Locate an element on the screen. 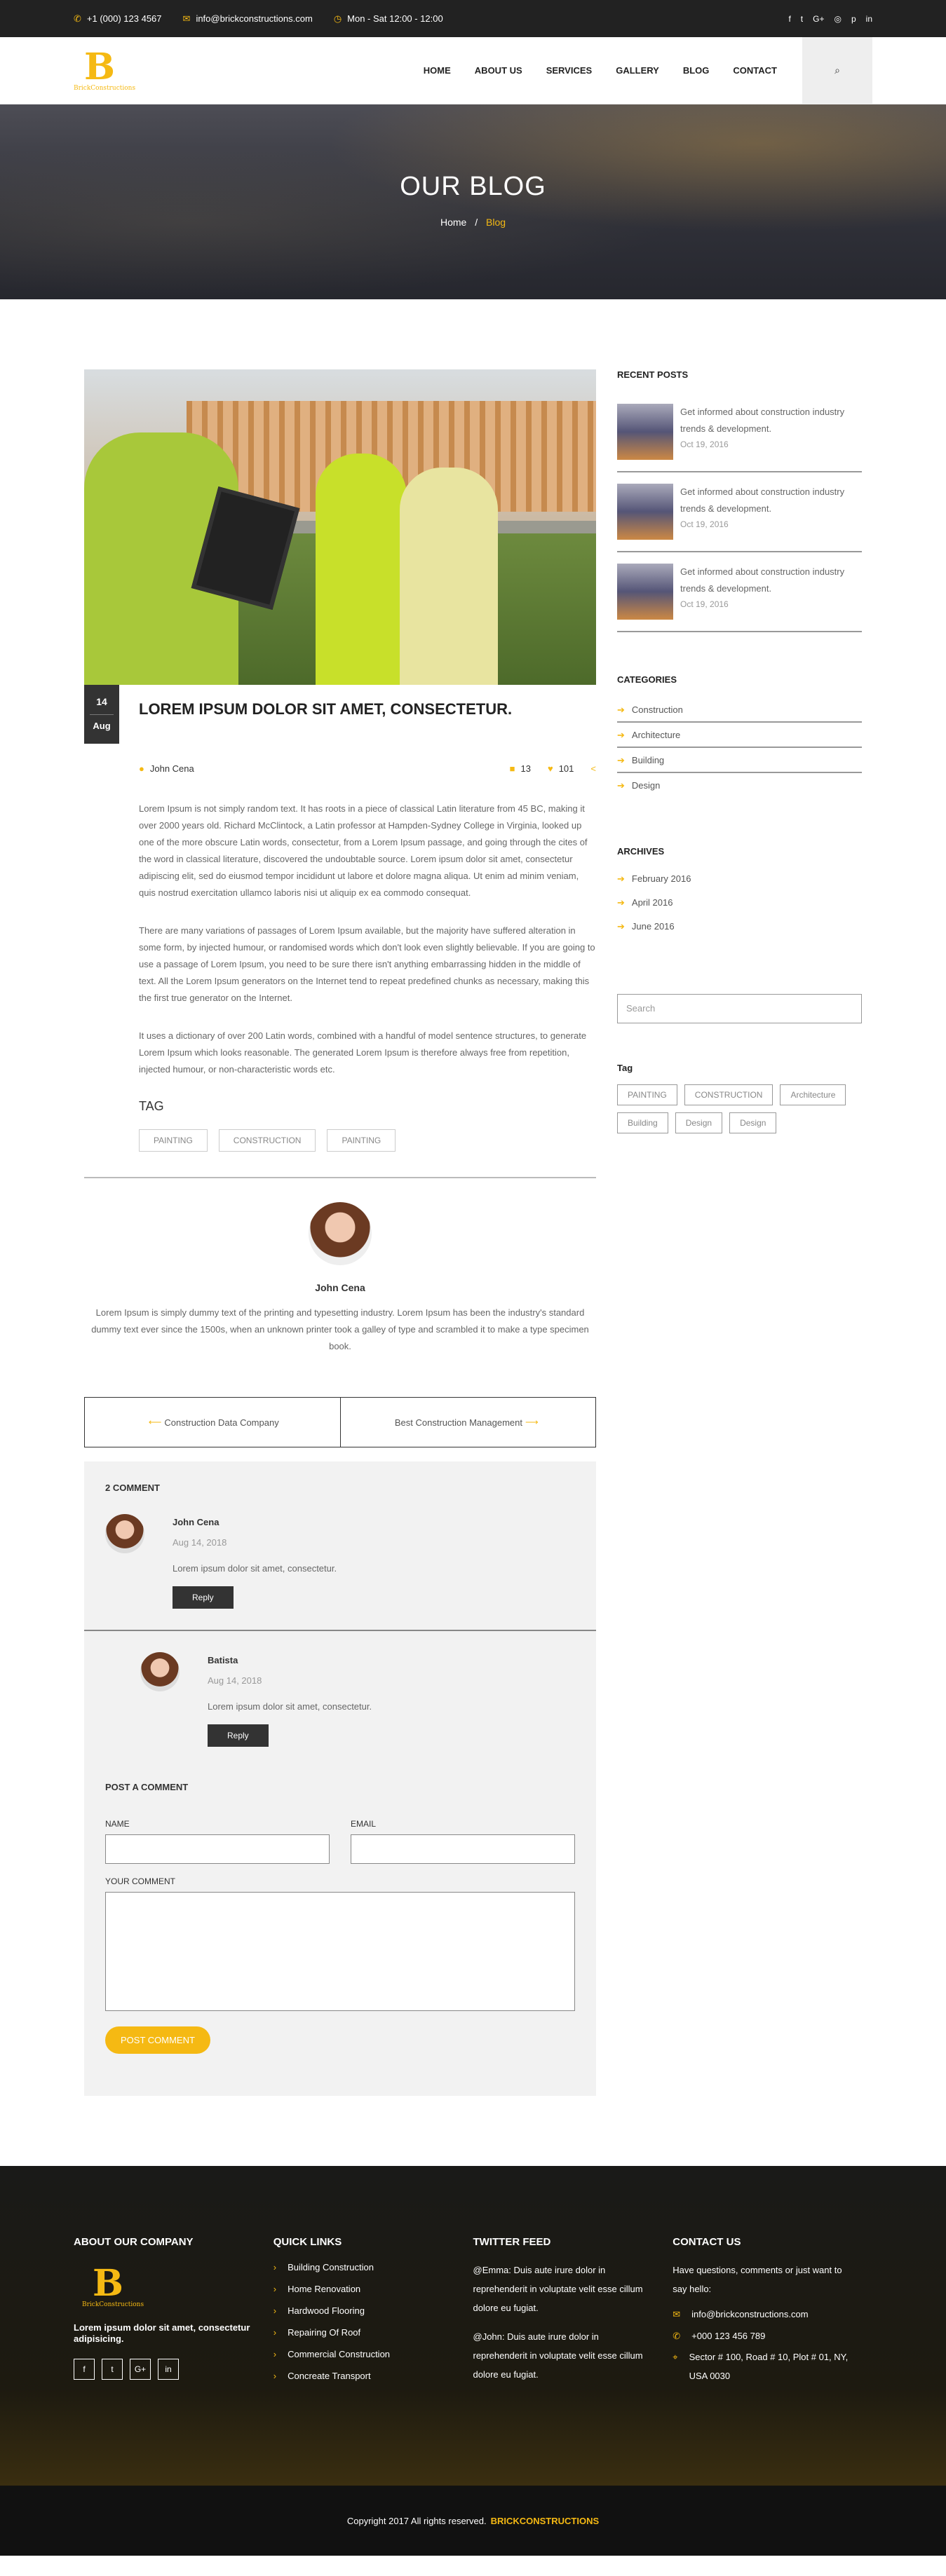 This screenshot has height=2576, width=946. comment-count: ■ 13 is located at coordinates (520, 768).